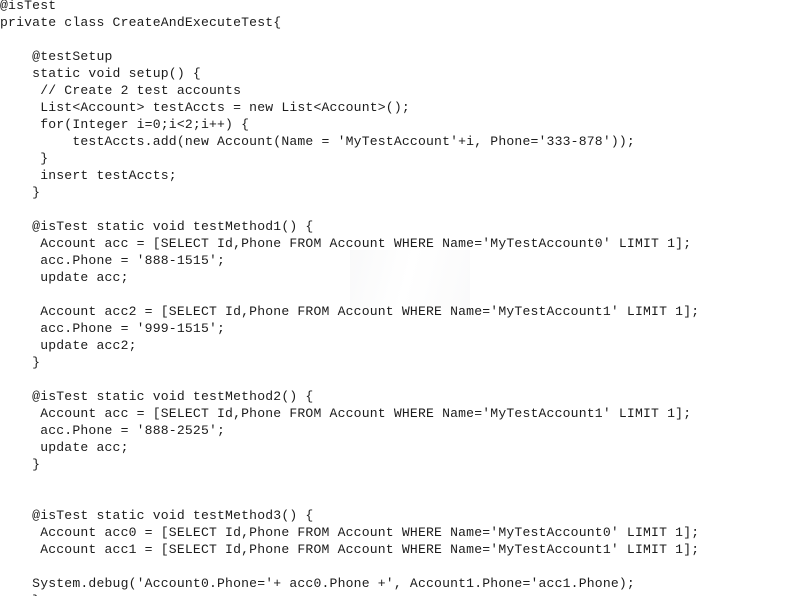  Describe the element at coordinates (88, 175) in the screenshot. I see `code-line: insert testAccts;` at that location.